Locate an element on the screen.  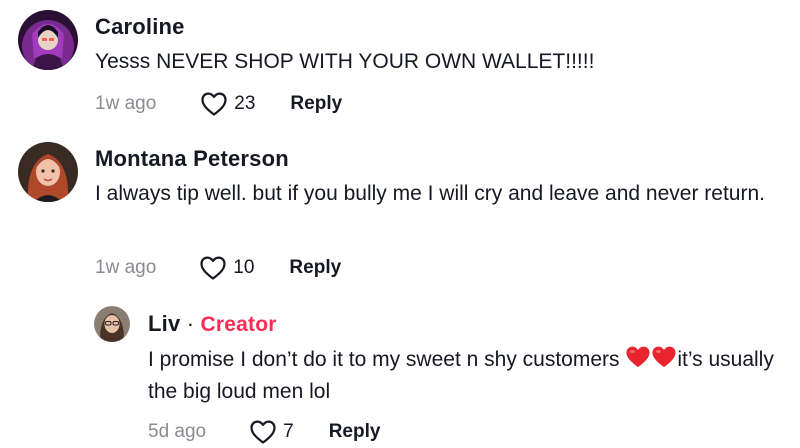
creator-badge: Creator is located at coordinates (238, 324).